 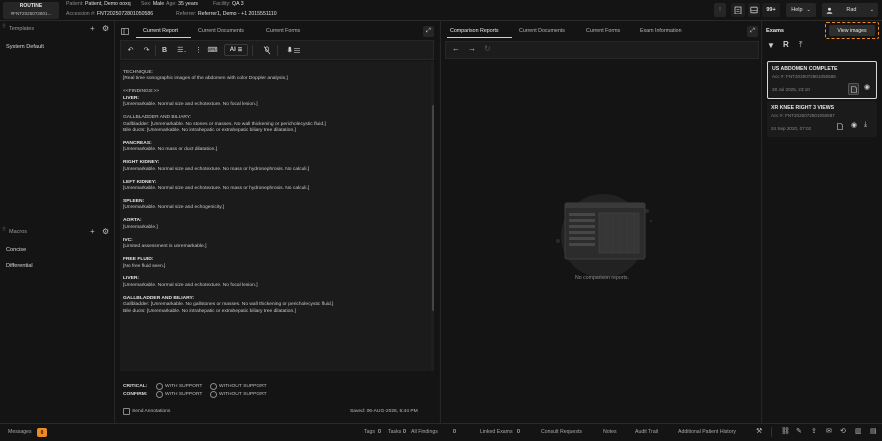 I want to click on all-findings-label: All Findings, so click(x=424, y=432).